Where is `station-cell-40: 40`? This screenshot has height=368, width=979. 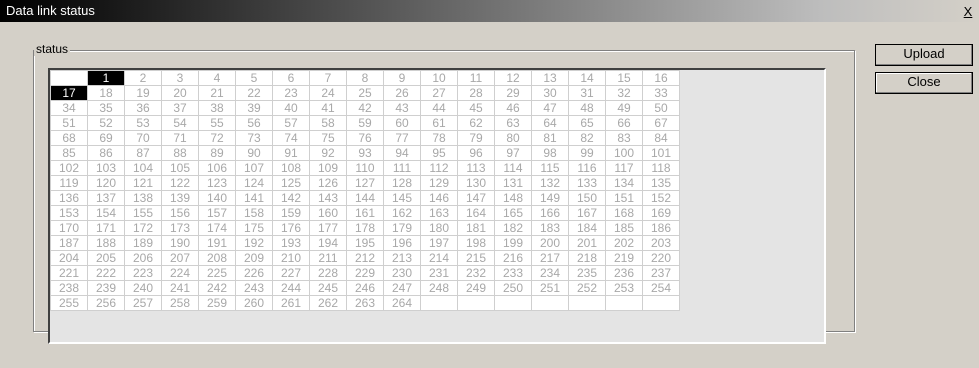 station-cell-40: 40 is located at coordinates (291, 108).